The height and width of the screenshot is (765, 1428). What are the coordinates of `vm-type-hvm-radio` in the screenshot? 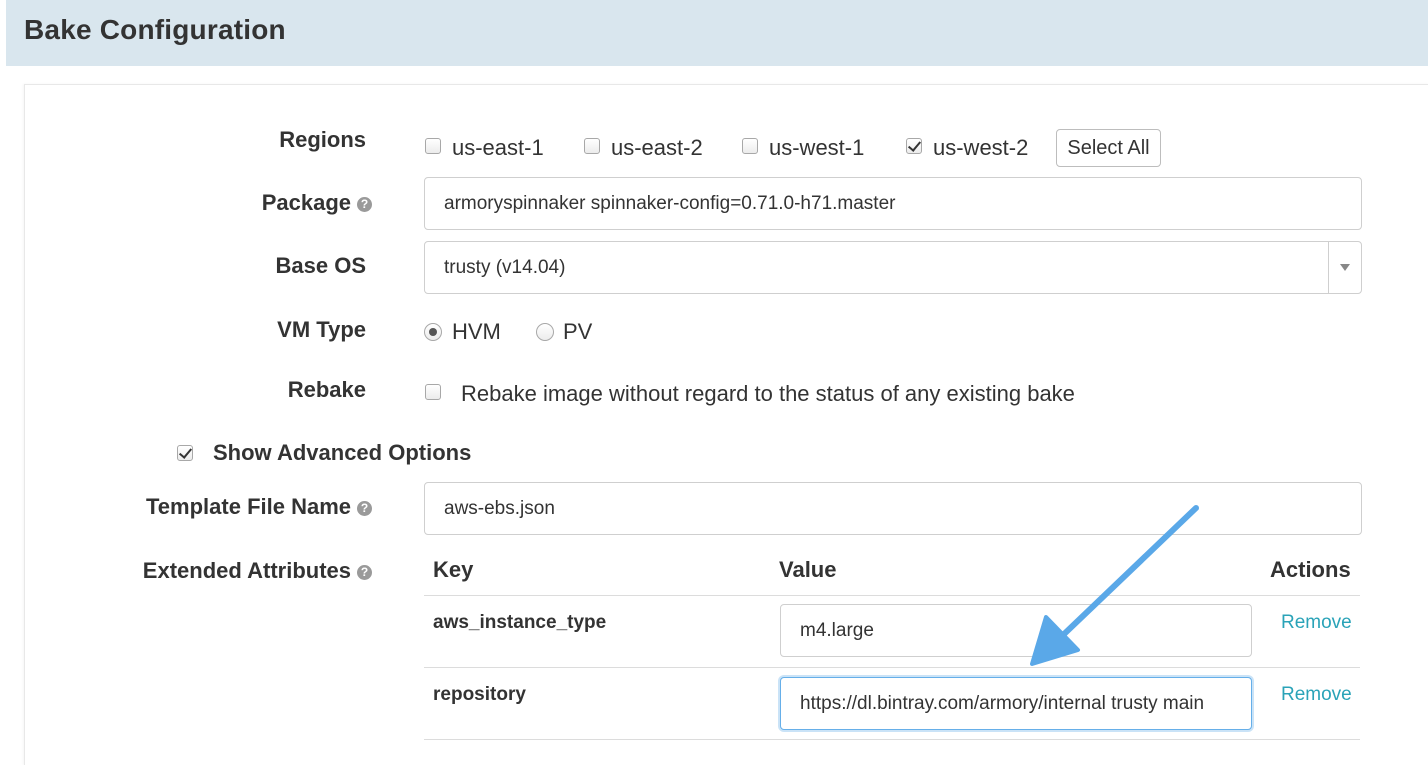 It's located at (433, 332).